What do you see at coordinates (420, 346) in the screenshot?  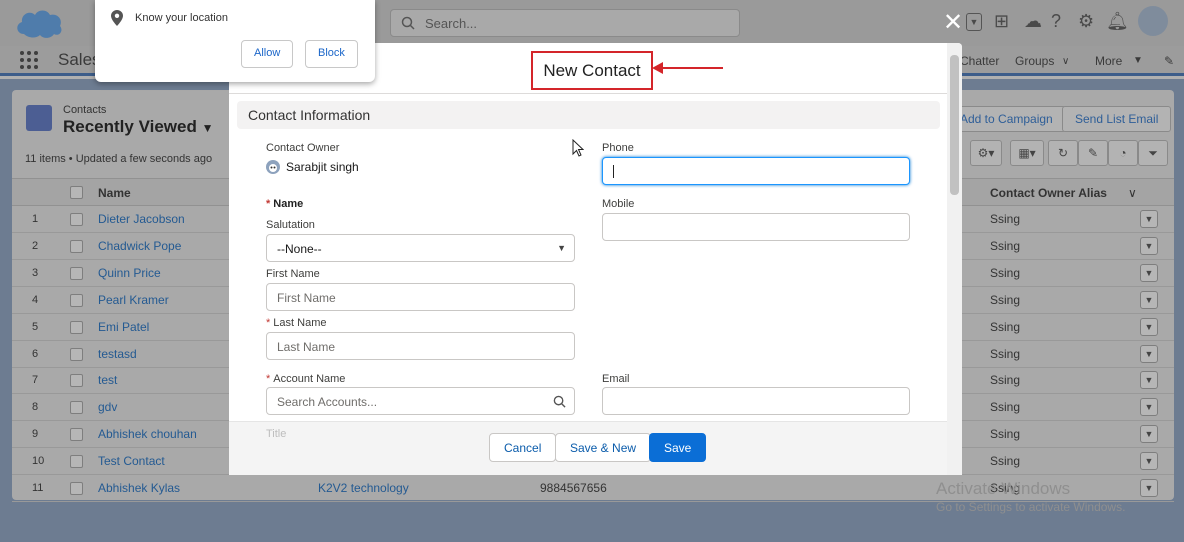 I see `last-name-field: Last Name` at bounding box center [420, 346].